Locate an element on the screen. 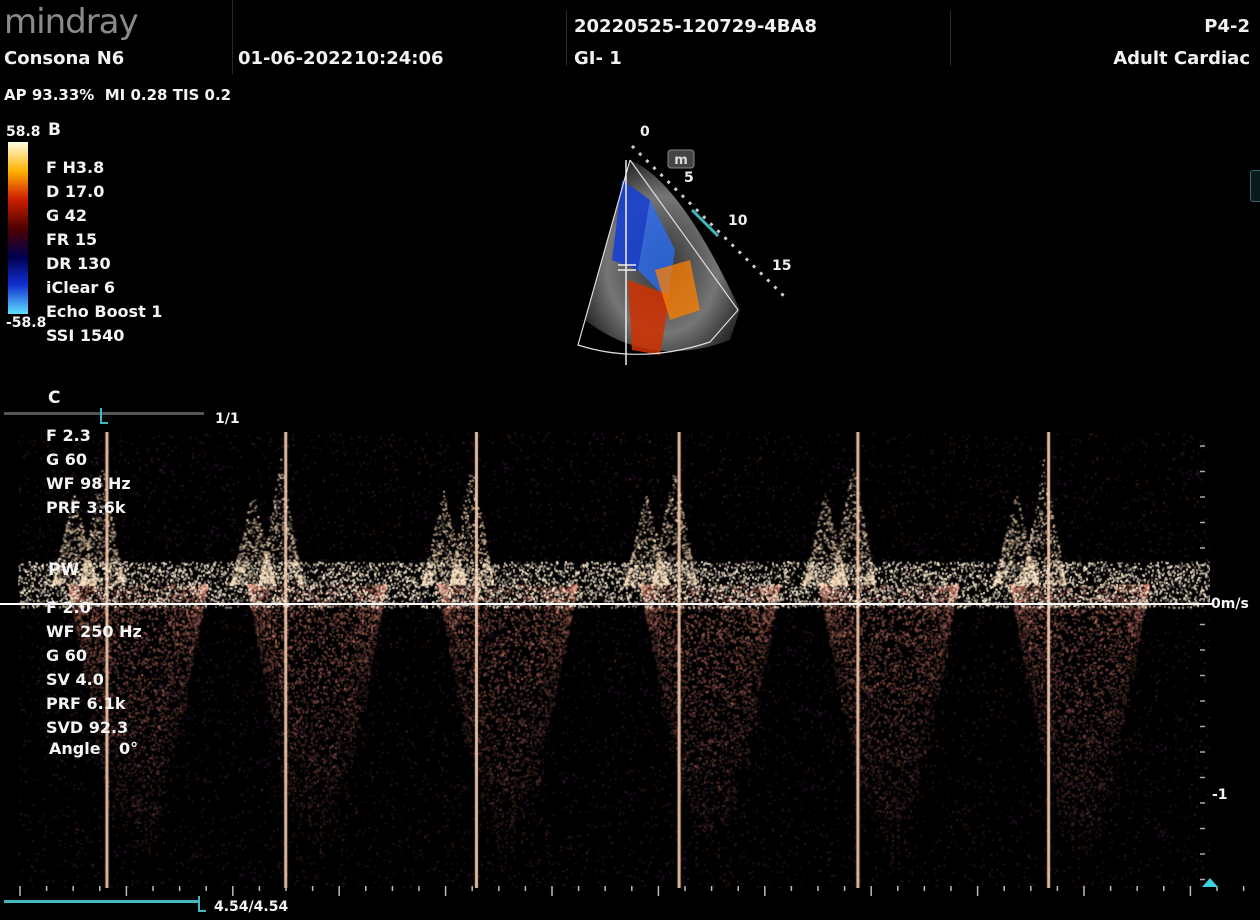 Image resolution: width=1260 pixels, height=920 pixels. pw-mode-label: PW is located at coordinates (64, 570).